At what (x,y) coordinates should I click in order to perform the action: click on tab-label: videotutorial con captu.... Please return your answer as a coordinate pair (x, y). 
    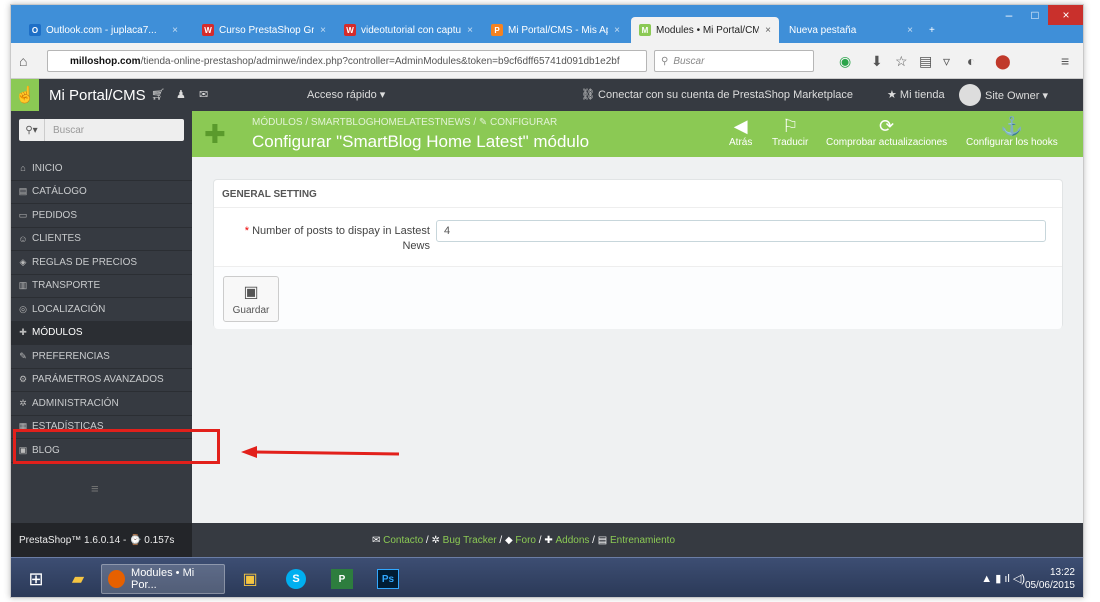
    Looking at the image, I should click on (411, 30).